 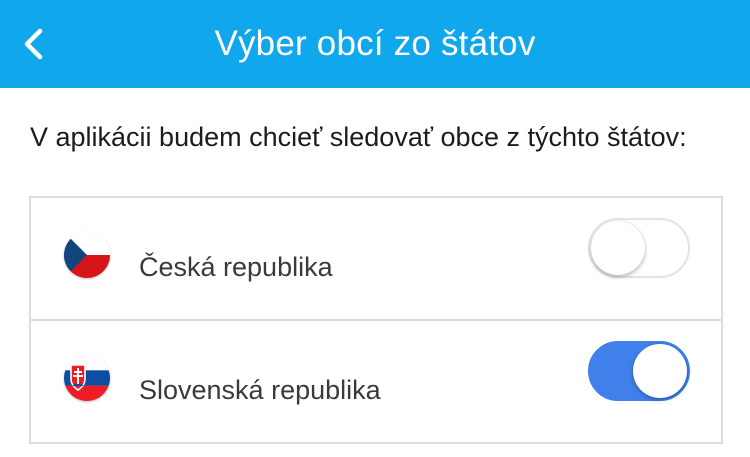 I want to click on czech-flag-icon, so click(x=87, y=255).